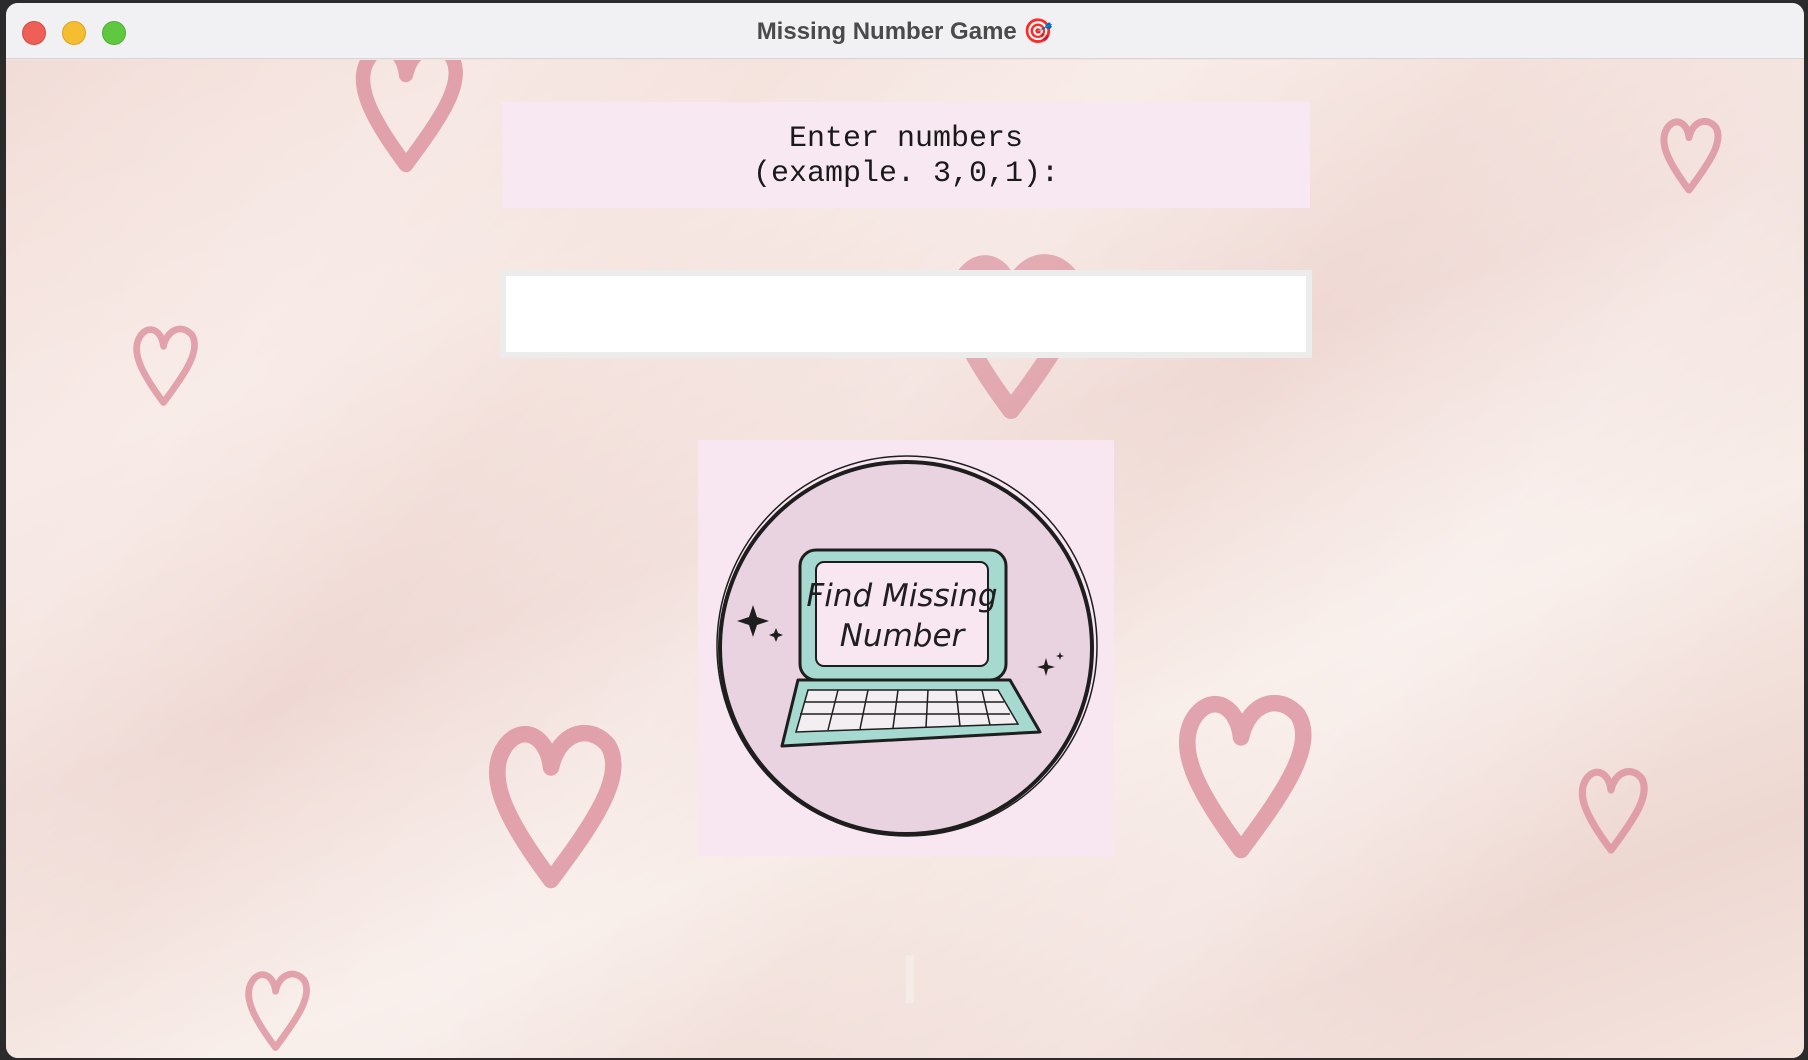  I want to click on logo-image: Find Missing Number, so click(906, 648).